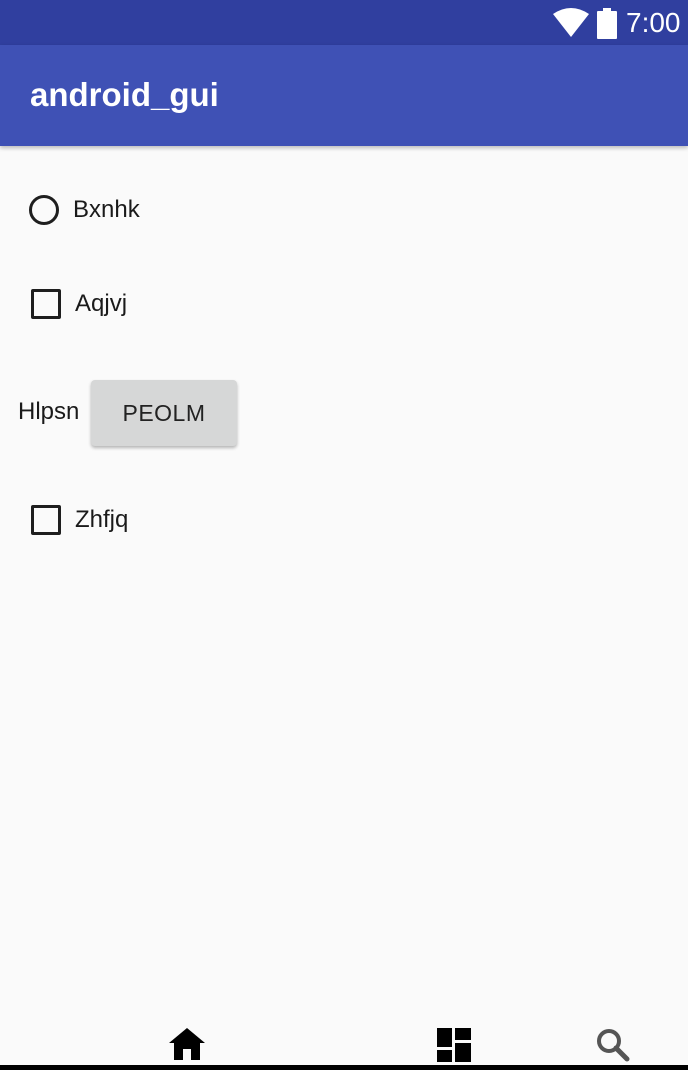 The image size is (688, 1070). I want to click on checkbox-row-aqjvj: Aqjvj, so click(79, 304).